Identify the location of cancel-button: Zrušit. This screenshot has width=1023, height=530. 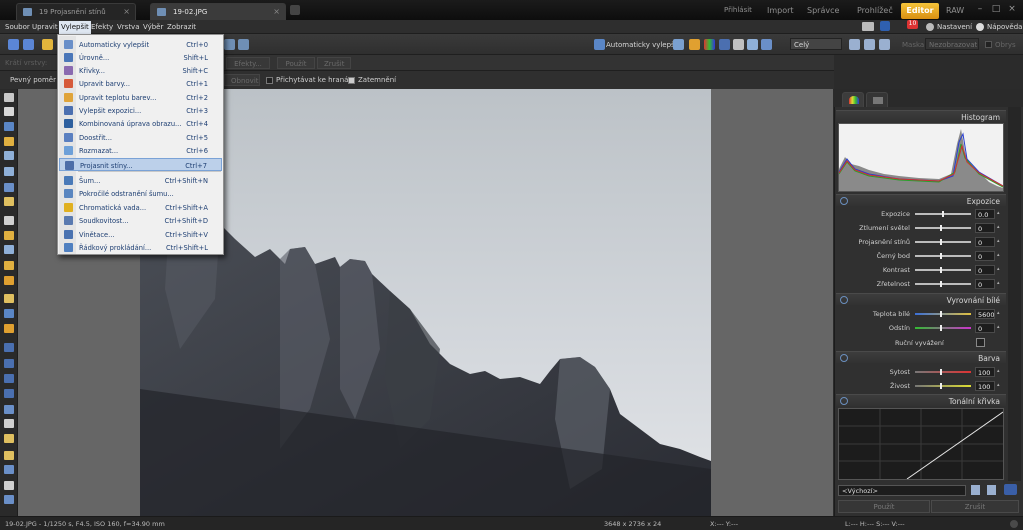
(334, 63).